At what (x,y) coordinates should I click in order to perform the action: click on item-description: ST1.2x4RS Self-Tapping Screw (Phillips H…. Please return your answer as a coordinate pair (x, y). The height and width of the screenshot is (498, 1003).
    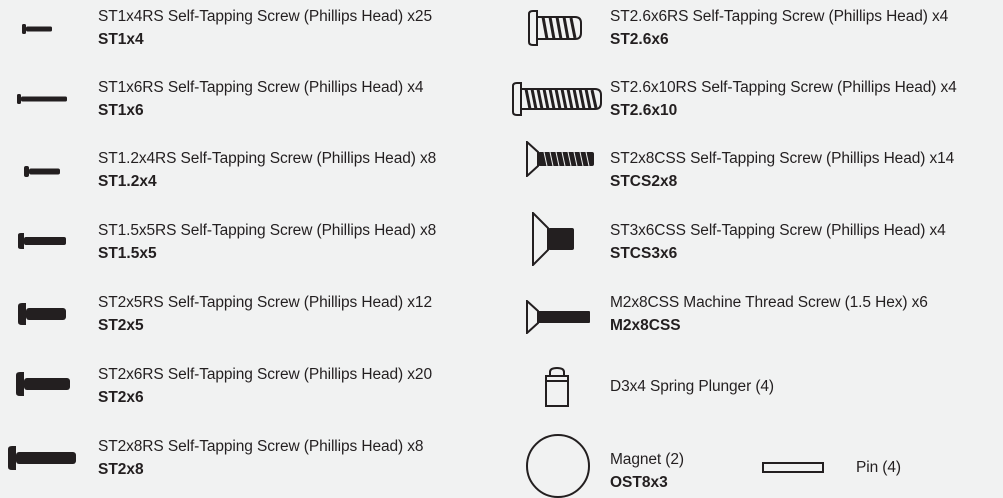
    Looking at the image, I should click on (267, 158).